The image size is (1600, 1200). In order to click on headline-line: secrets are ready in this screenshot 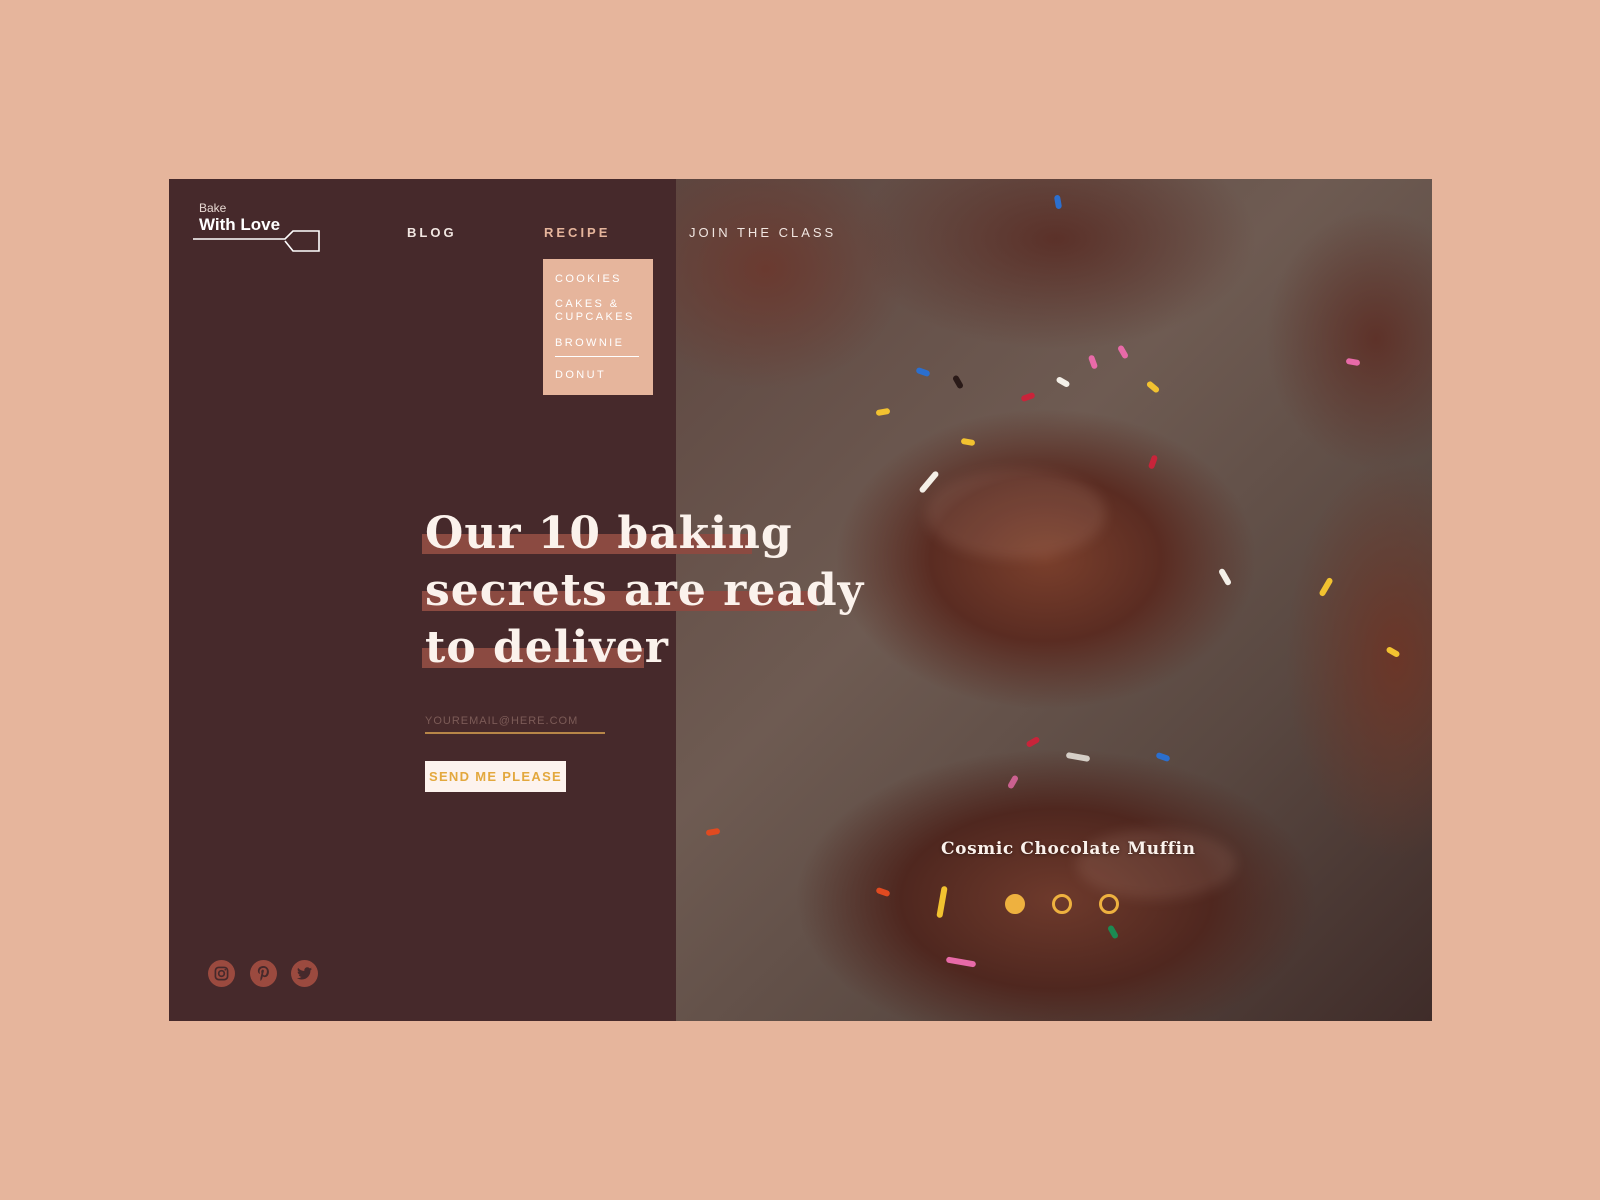, I will do `click(643, 590)`.